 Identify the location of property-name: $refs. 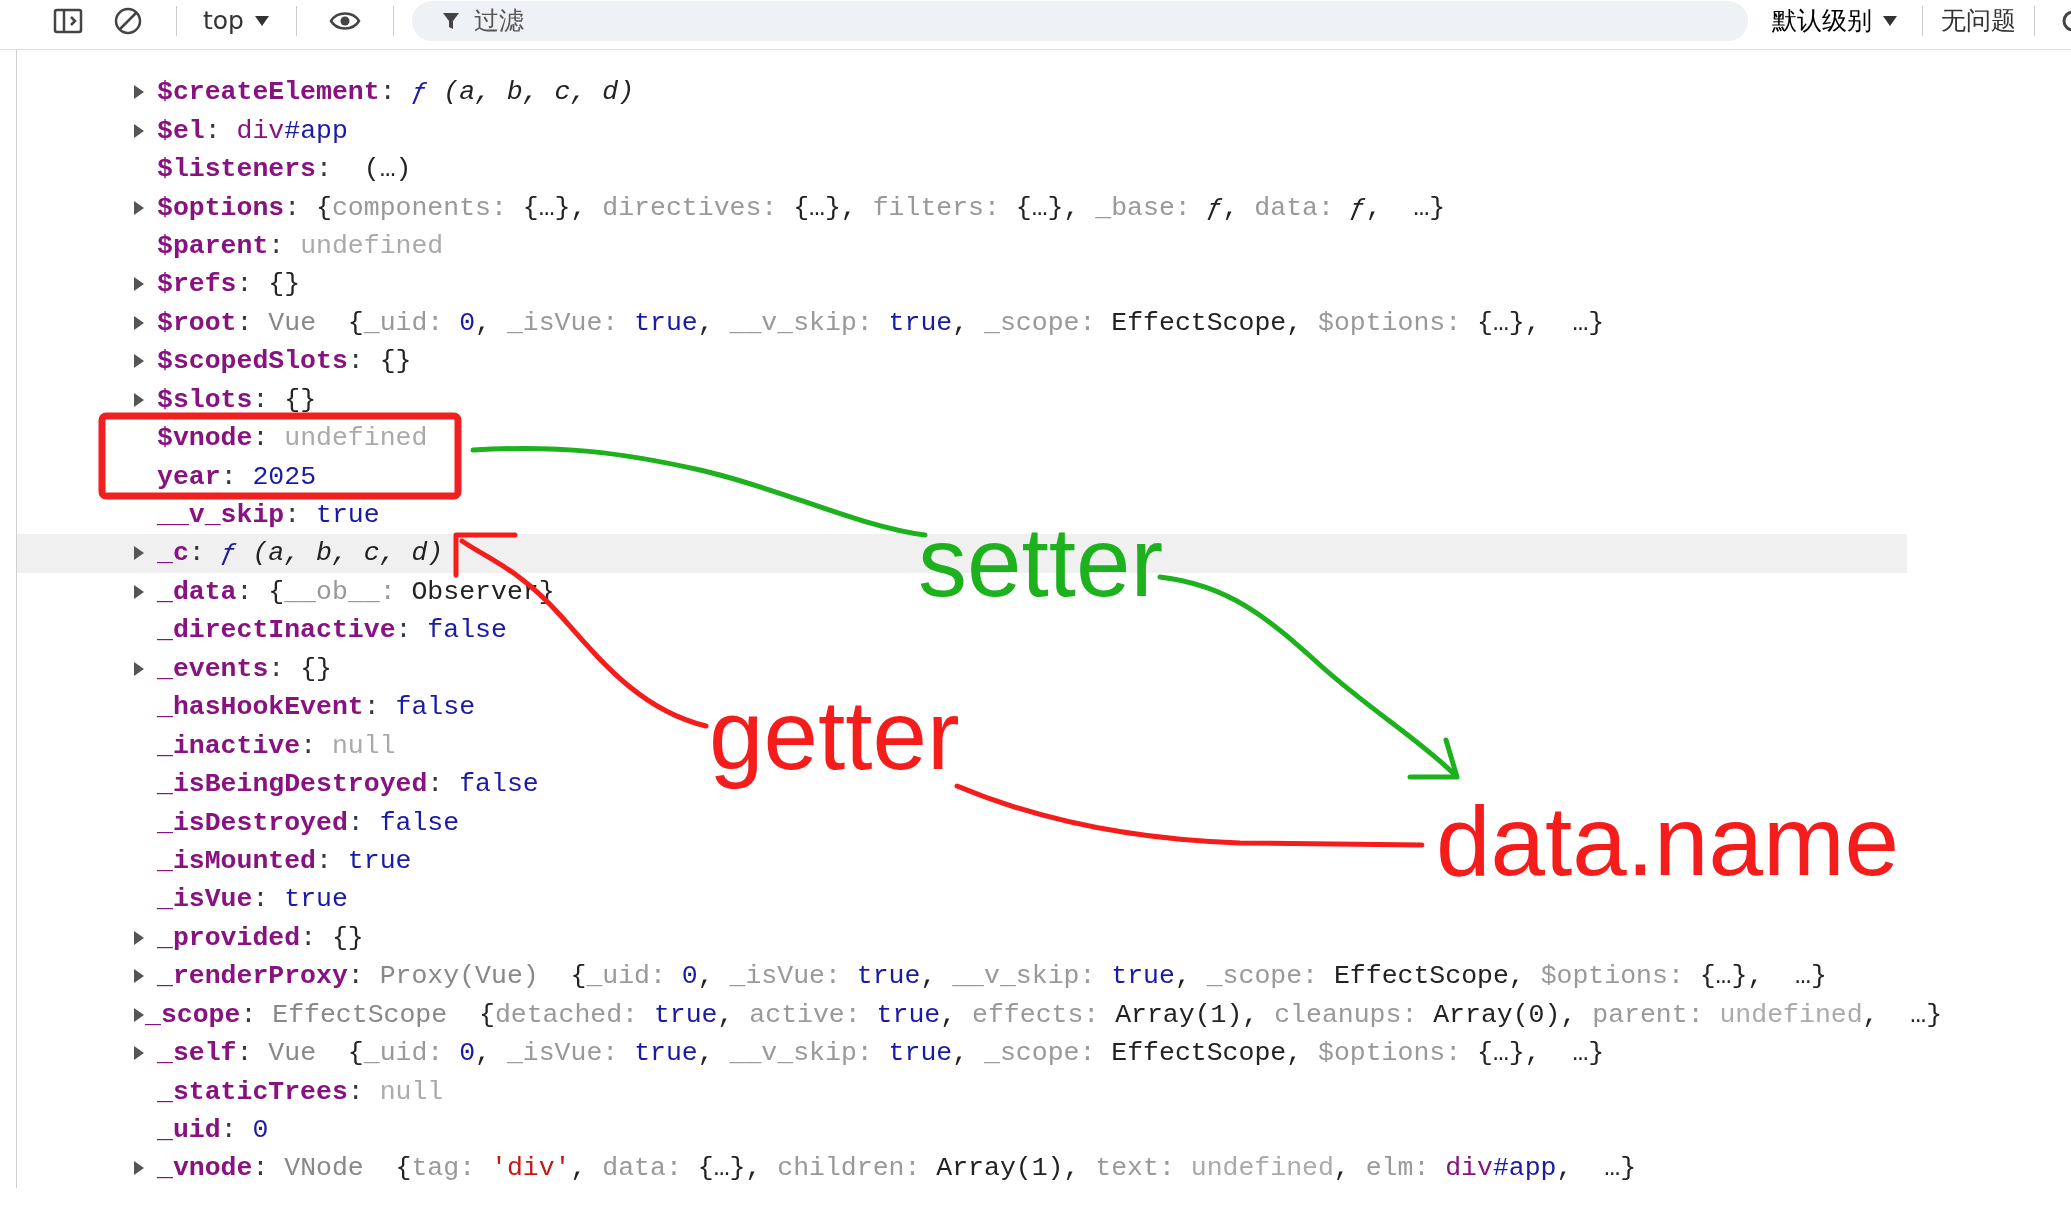
(197, 284).